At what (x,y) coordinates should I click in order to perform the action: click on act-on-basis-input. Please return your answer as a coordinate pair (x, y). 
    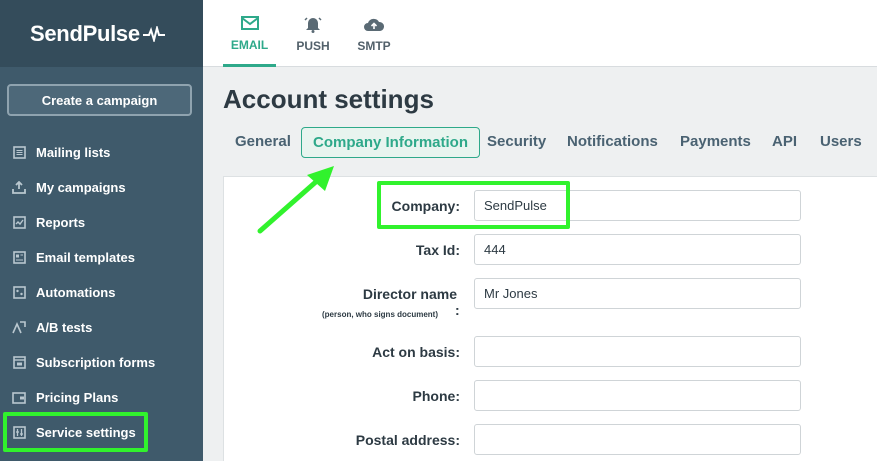
    Looking at the image, I should click on (637, 351).